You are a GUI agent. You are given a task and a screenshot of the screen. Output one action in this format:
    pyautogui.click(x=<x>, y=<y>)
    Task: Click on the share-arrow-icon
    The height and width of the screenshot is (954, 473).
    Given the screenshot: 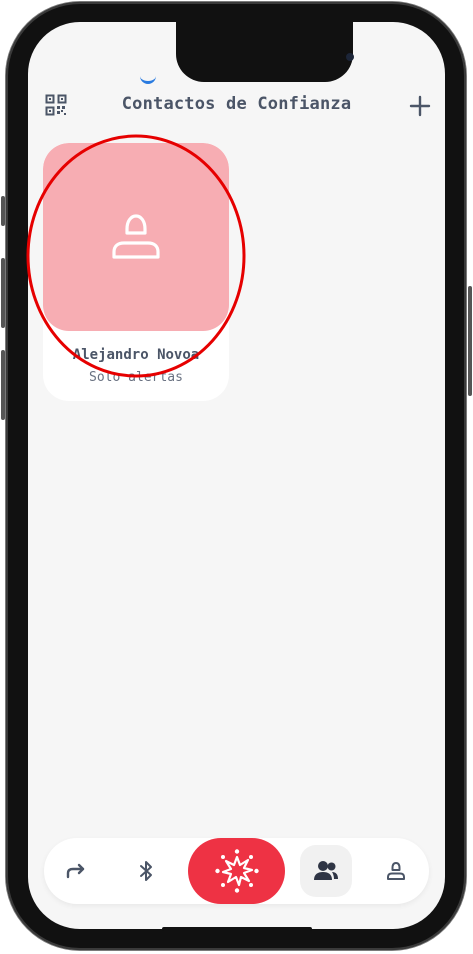 What is the action you would take?
    pyautogui.click(x=75, y=871)
    